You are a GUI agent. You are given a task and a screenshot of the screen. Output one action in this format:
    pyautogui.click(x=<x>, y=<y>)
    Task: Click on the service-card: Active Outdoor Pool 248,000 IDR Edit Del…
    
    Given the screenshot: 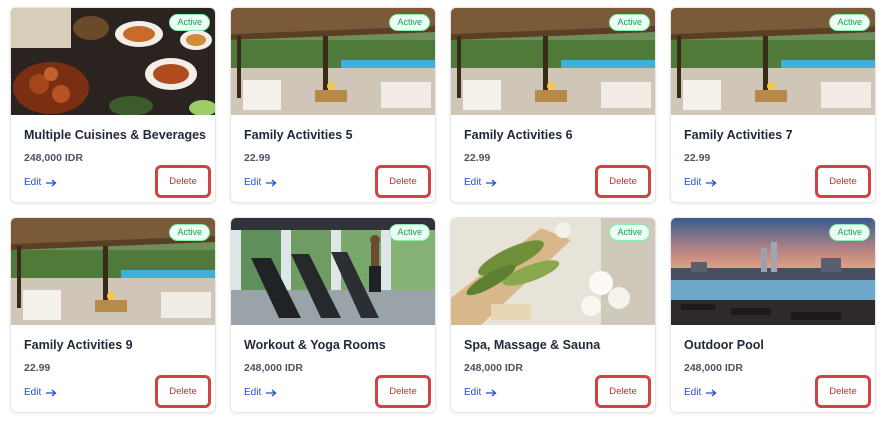 What is the action you would take?
    pyautogui.click(x=773, y=315)
    